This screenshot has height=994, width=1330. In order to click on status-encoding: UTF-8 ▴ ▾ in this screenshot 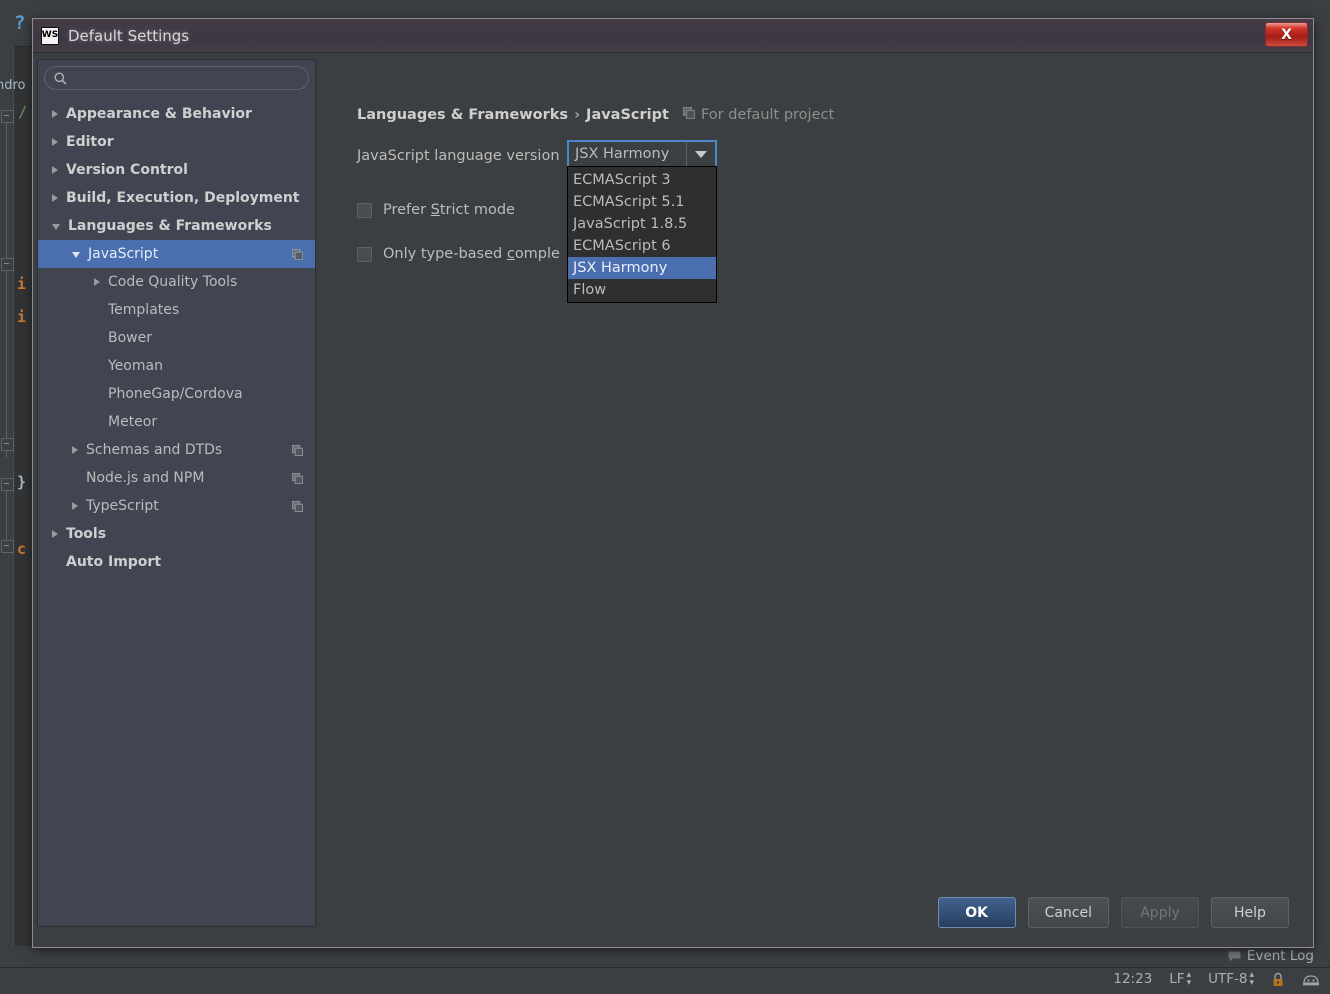, I will do `click(1231, 979)`.